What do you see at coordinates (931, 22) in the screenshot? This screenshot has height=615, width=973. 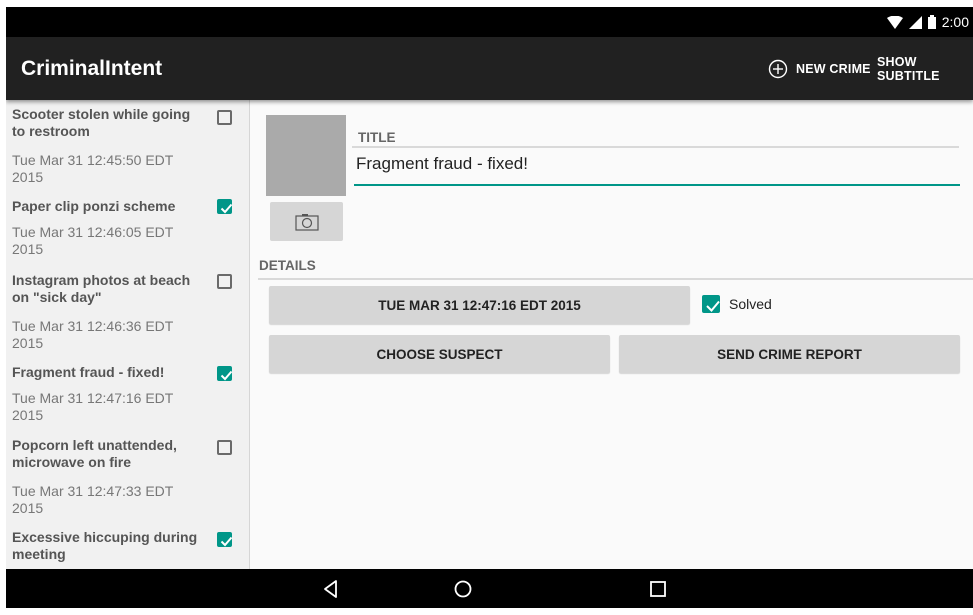 I see `battery-icon` at bounding box center [931, 22].